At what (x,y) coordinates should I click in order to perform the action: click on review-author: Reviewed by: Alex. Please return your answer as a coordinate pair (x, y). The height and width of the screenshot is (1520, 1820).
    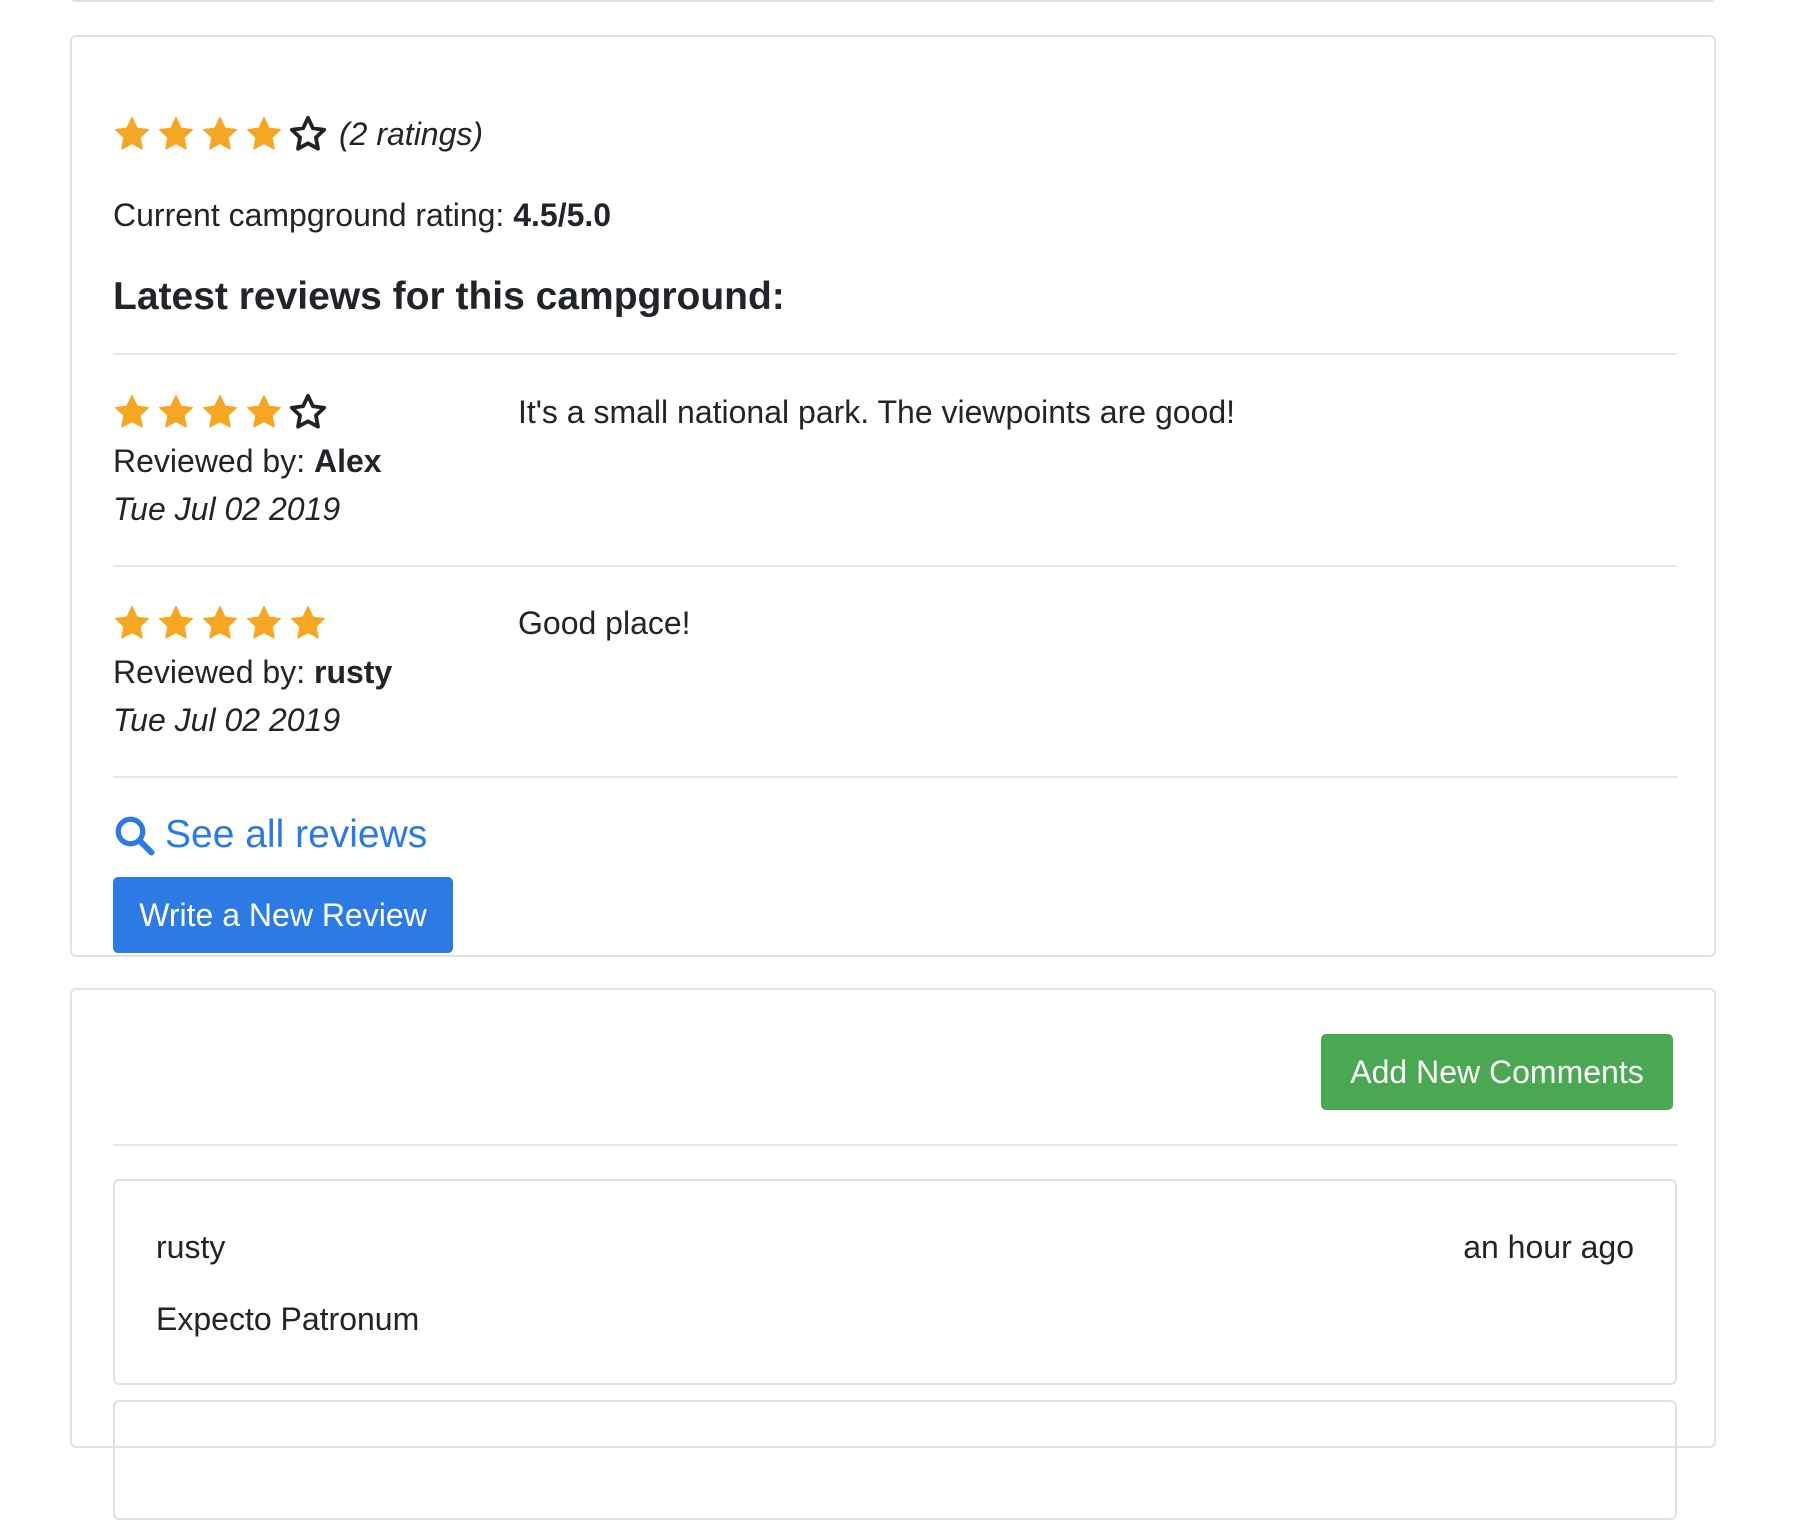
    Looking at the image, I should click on (247, 461).